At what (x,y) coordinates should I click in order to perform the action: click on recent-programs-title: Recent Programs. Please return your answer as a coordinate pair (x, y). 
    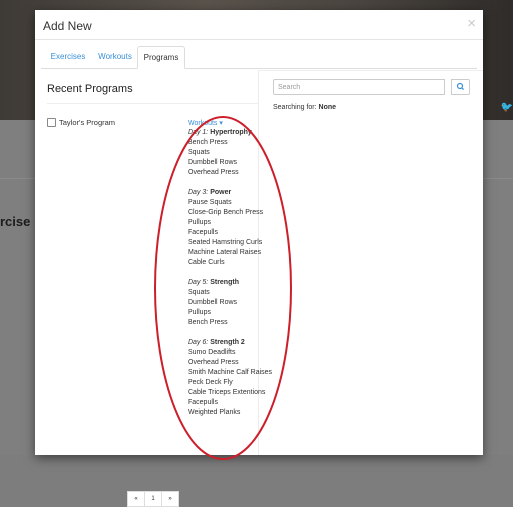
    Looking at the image, I should click on (90, 89).